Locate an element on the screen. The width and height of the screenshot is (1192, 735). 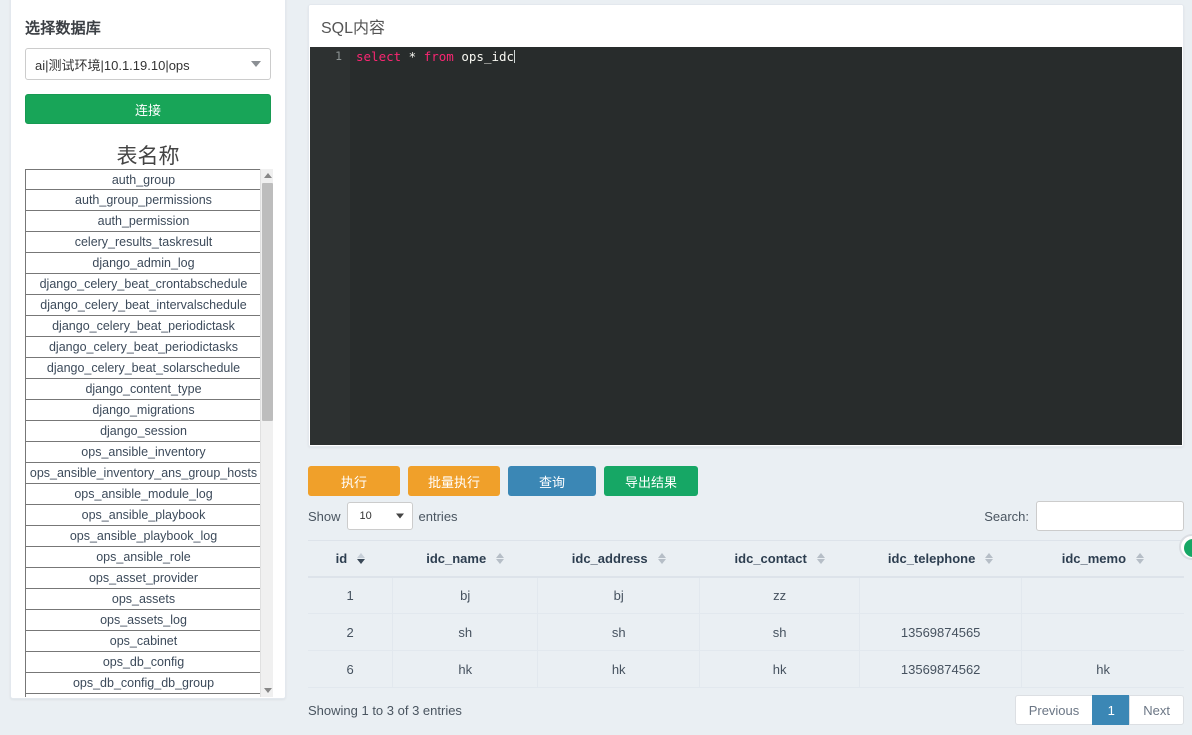
column-header-idc_address: idc_address is located at coordinates (618, 559).